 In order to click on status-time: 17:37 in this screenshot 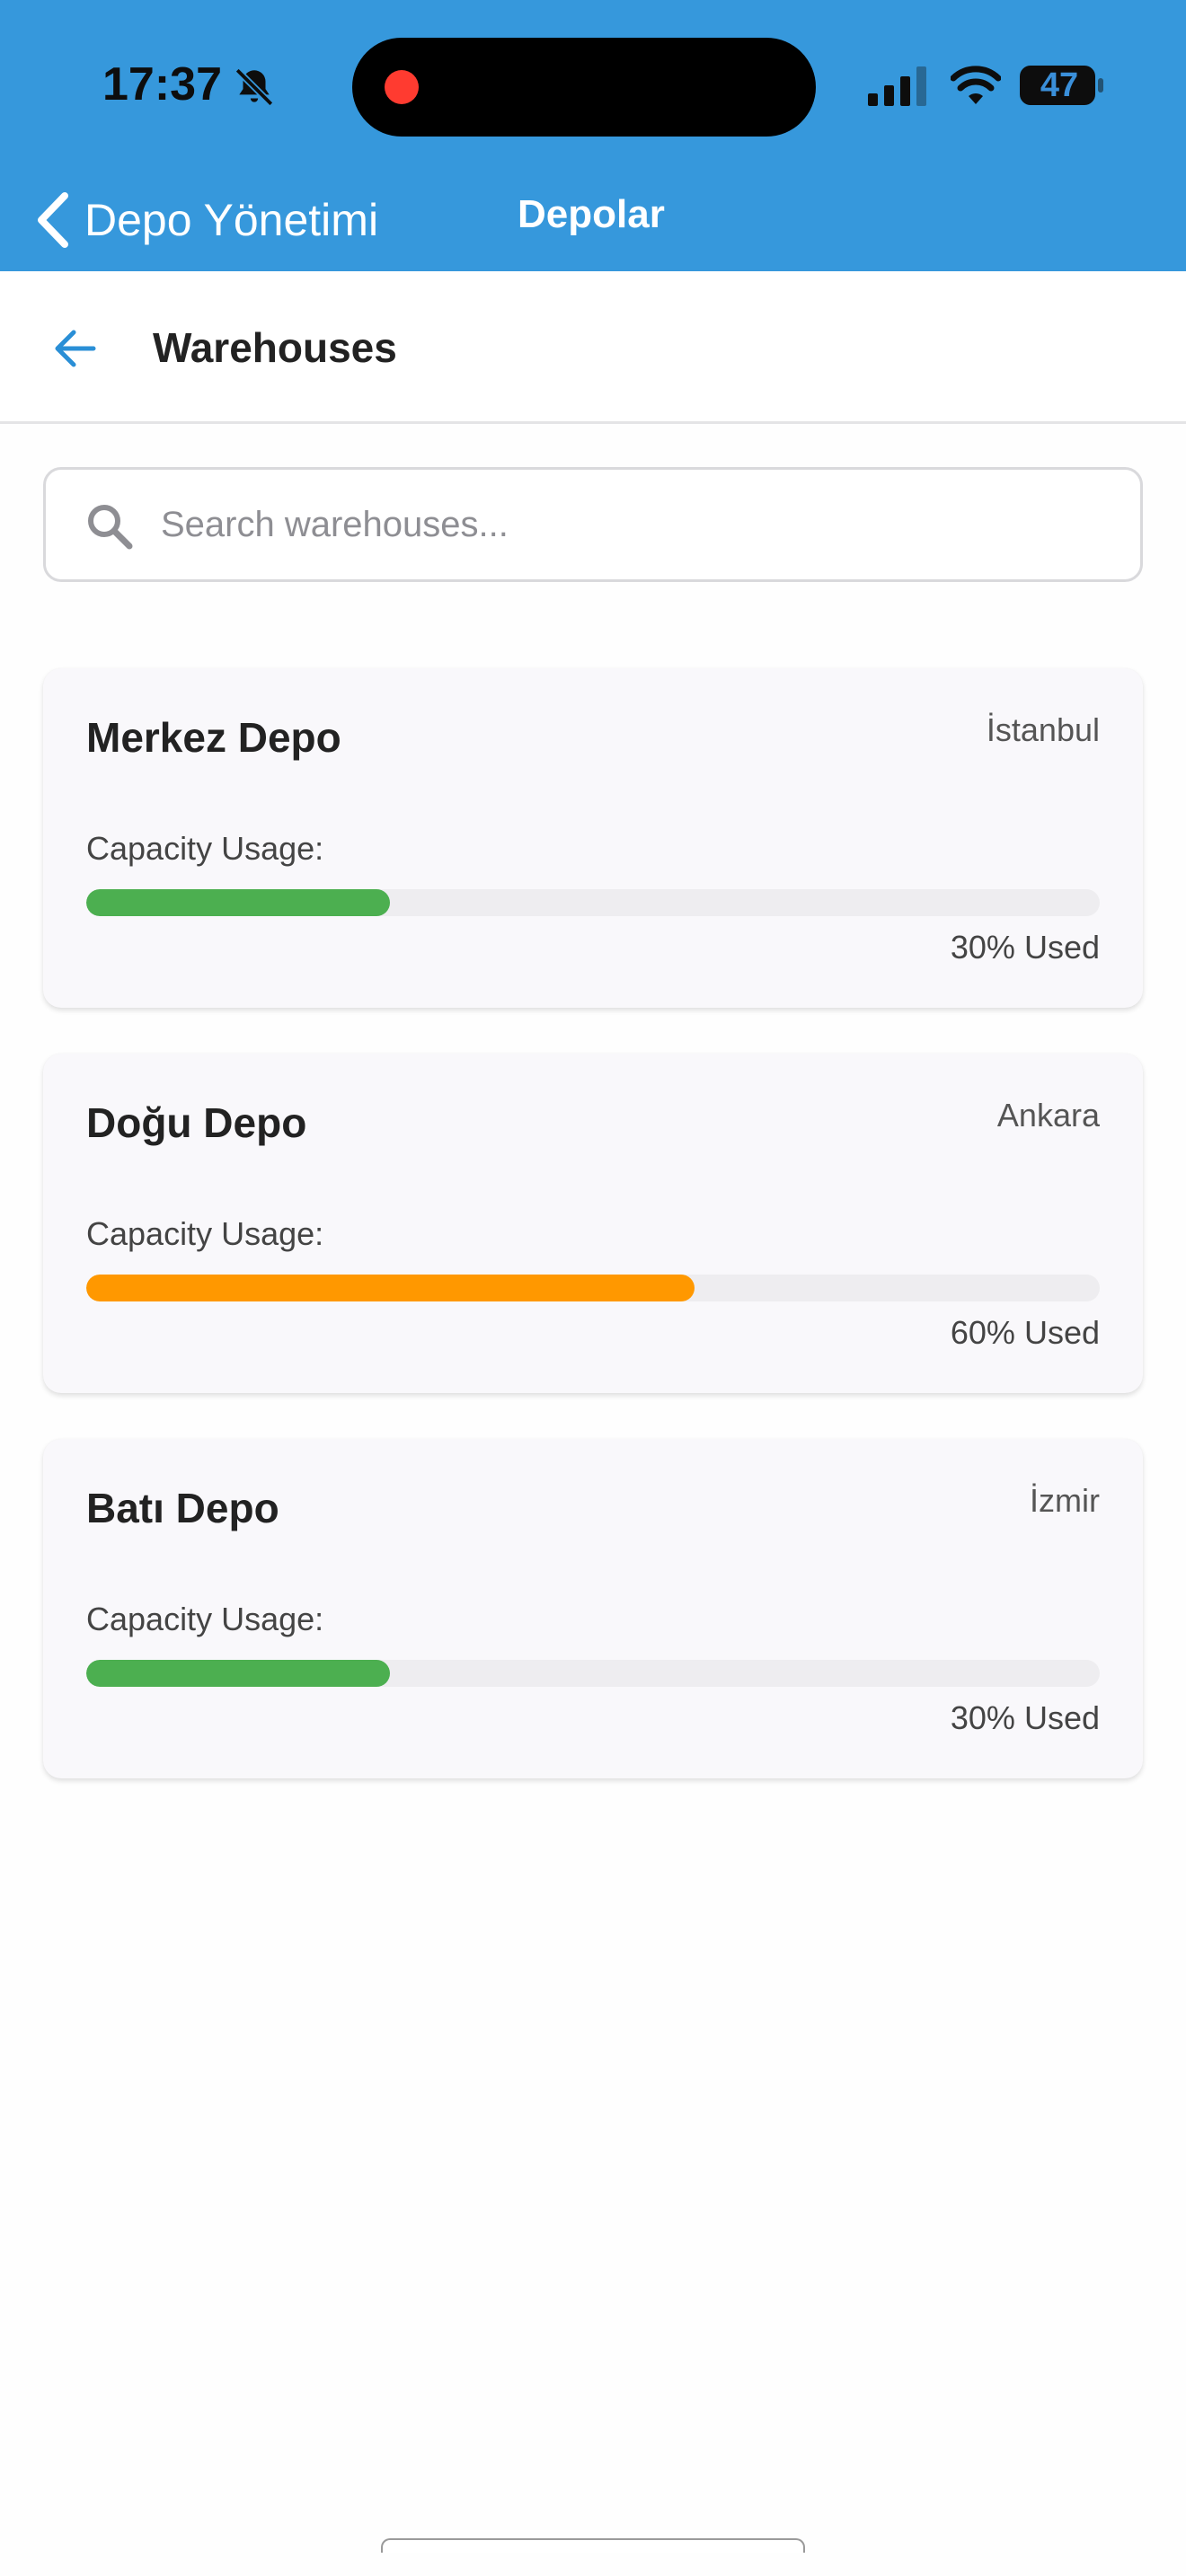, I will do `click(162, 84)`.